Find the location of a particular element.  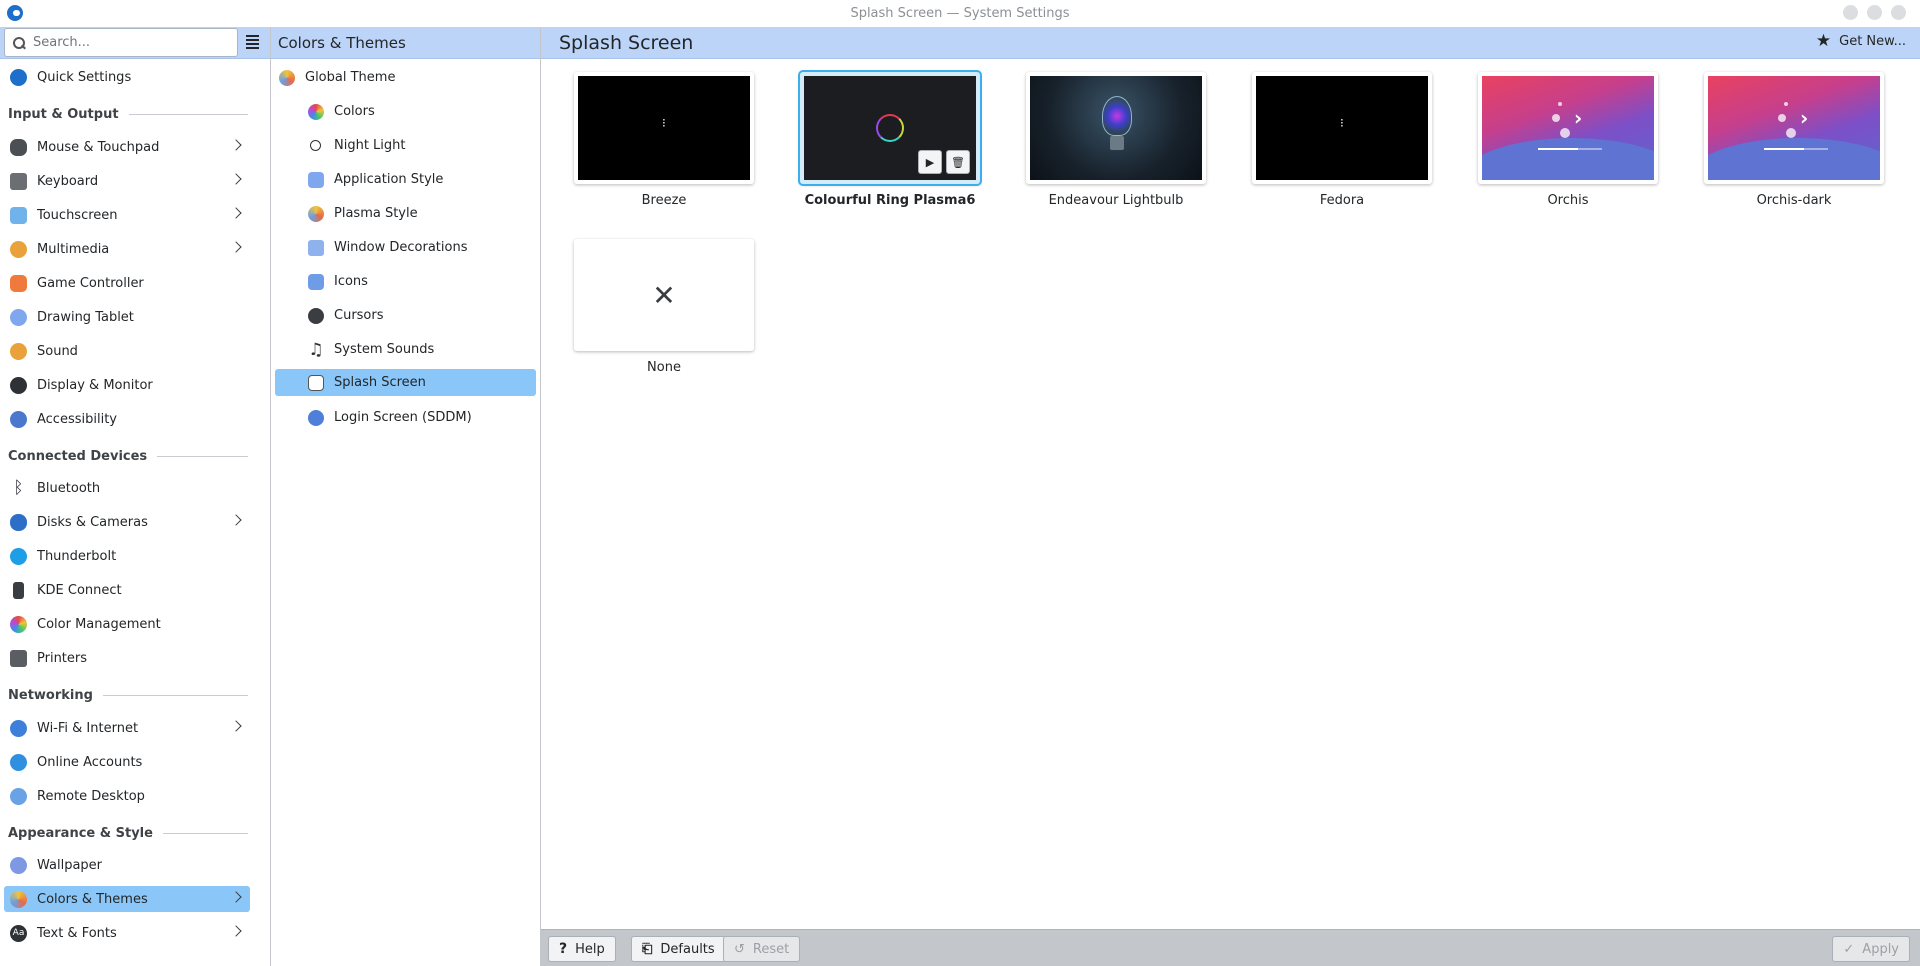

lightbulb-graphic is located at coordinates (1117, 116).